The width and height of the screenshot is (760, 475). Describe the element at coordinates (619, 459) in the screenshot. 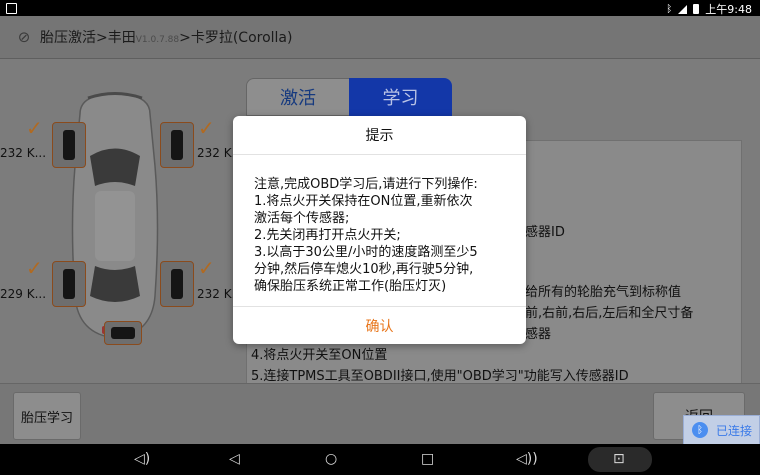

I see `screenshot-icon: ⊡` at that location.